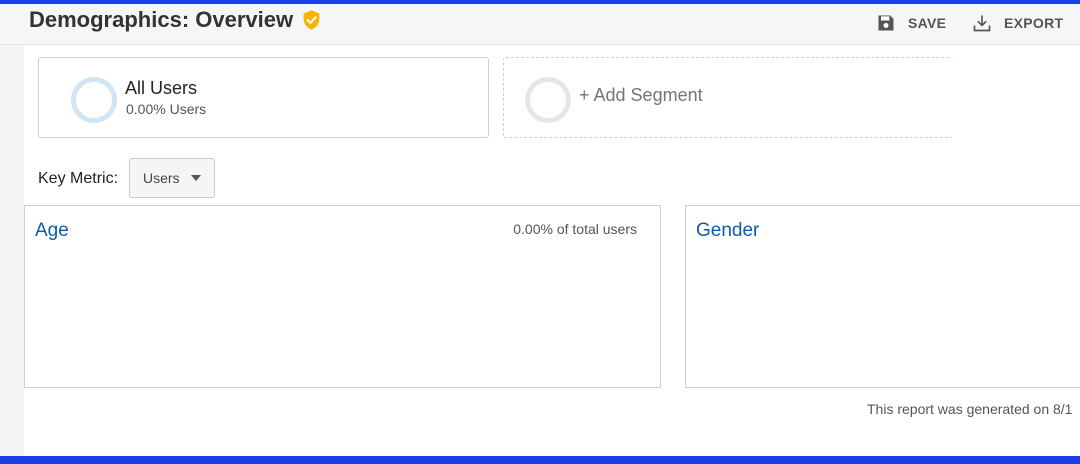  Describe the element at coordinates (161, 19) in the screenshot. I see `page-title: Demographics: Overview` at that location.